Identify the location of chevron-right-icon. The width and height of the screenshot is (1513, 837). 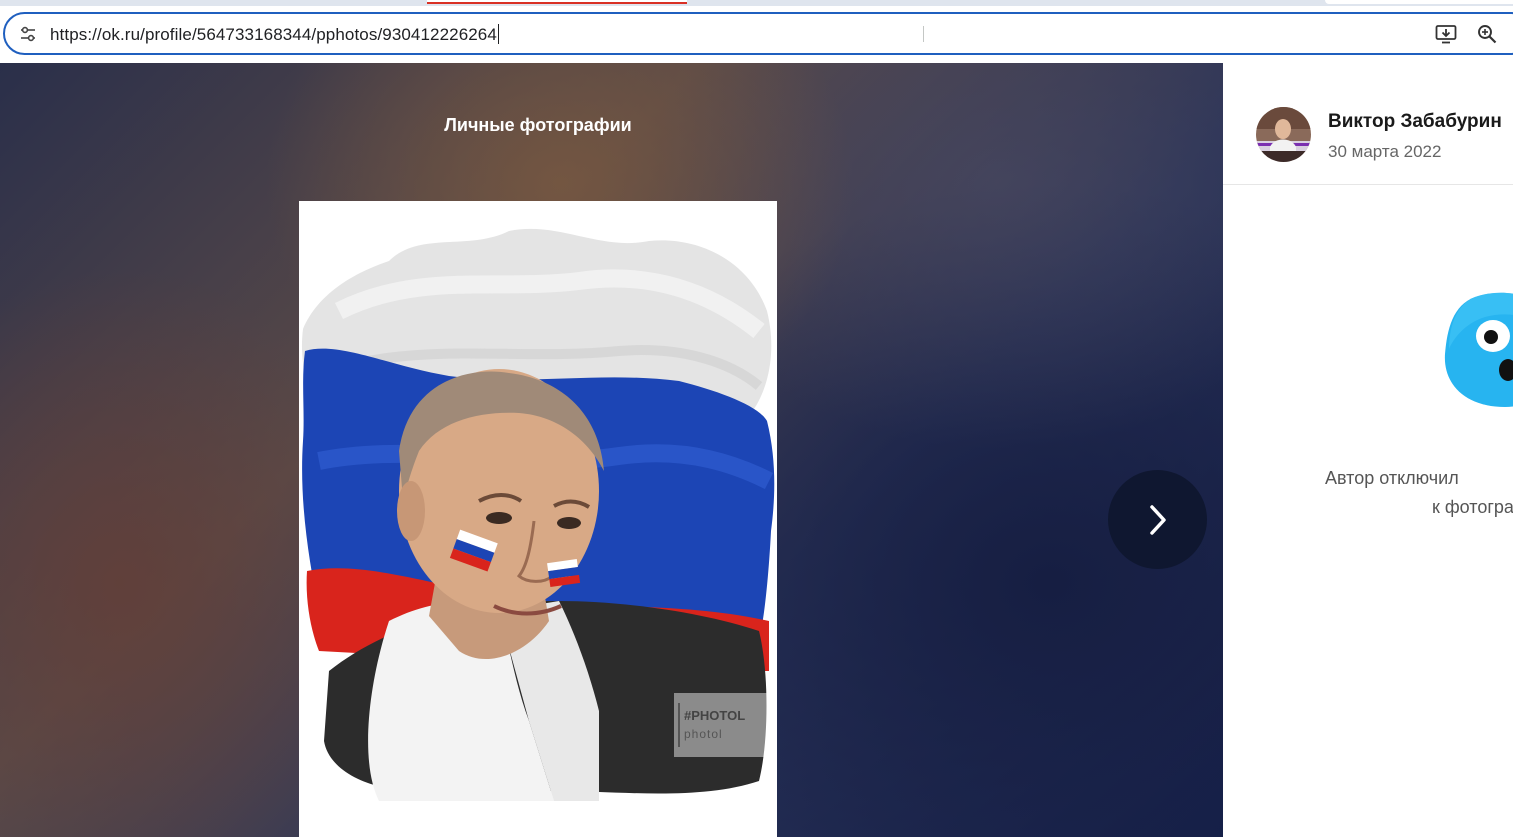
(1157, 519).